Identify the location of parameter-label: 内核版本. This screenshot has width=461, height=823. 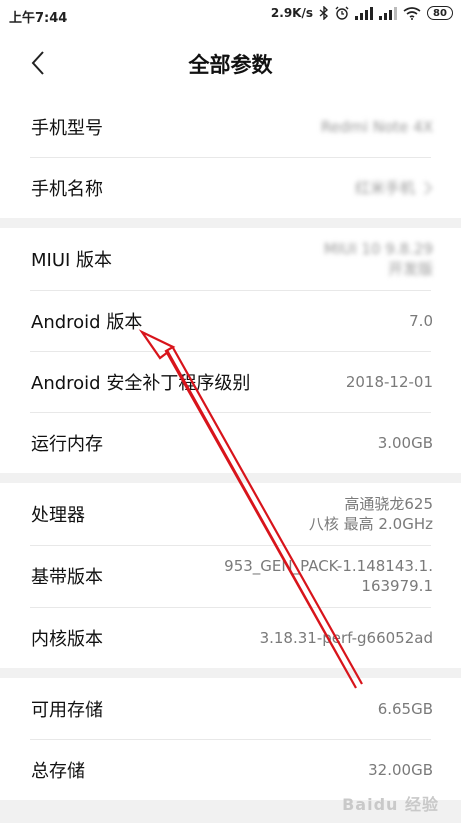
(67, 639).